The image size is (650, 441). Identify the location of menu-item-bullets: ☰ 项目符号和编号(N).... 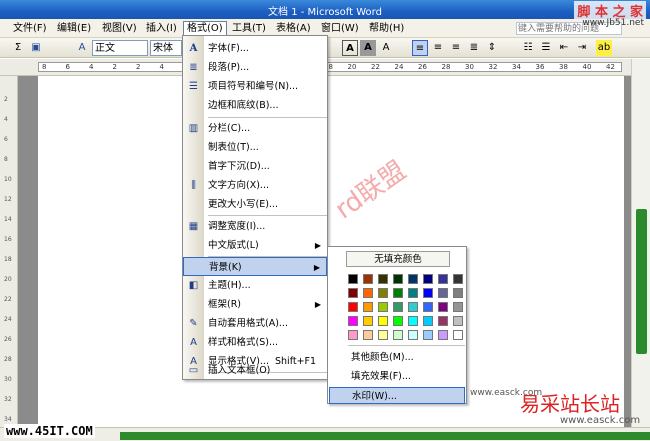
(255, 86).